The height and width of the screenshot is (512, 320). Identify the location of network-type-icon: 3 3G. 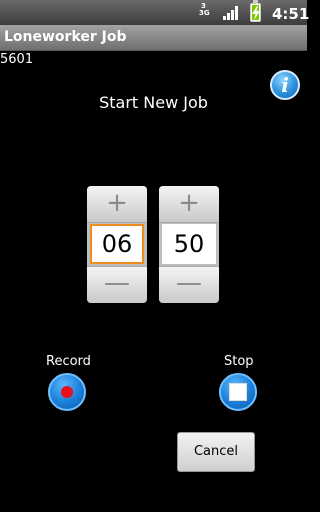
(206, 13).